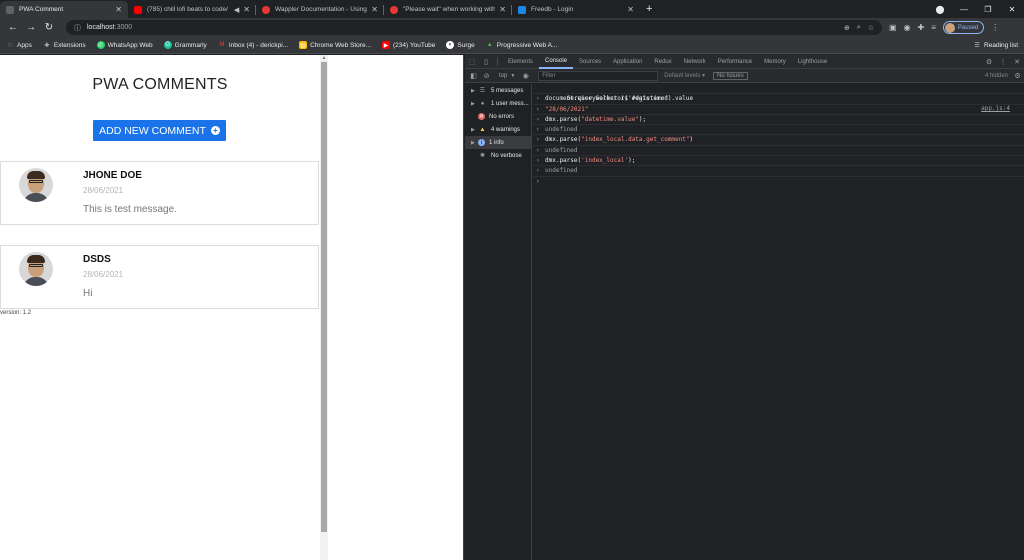 This screenshot has height=560, width=1024. Describe the element at coordinates (988, 9) in the screenshot. I see `restore-icon: ❐` at that location.